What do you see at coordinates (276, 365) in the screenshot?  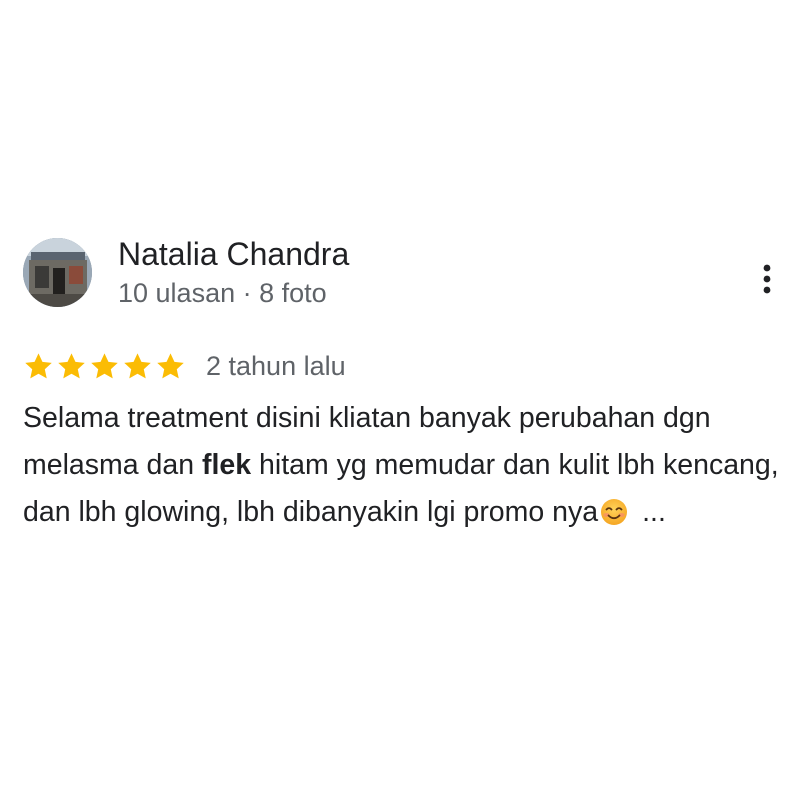 I see `review-date: 2 tahun lalu` at bounding box center [276, 365].